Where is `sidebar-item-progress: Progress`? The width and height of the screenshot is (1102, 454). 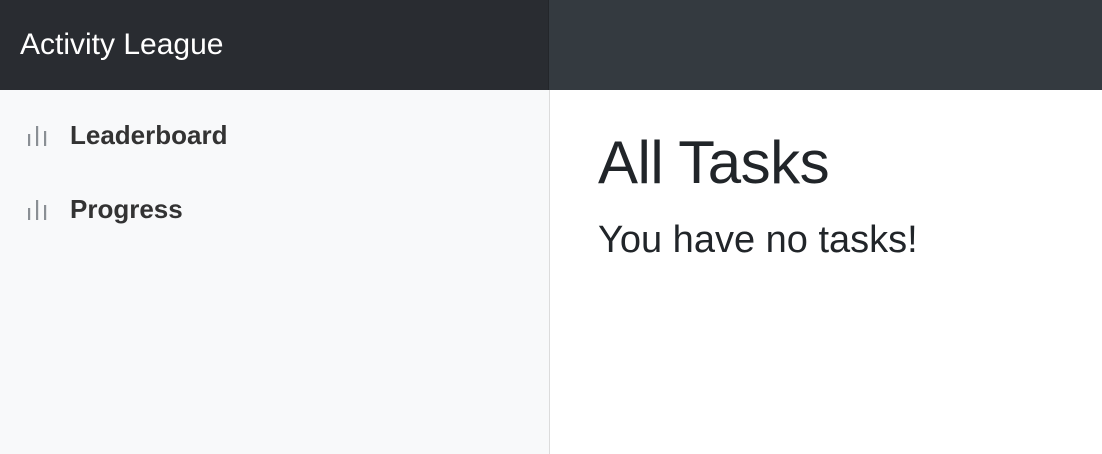
sidebar-item-progress: Progress is located at coordinates (274, 209).